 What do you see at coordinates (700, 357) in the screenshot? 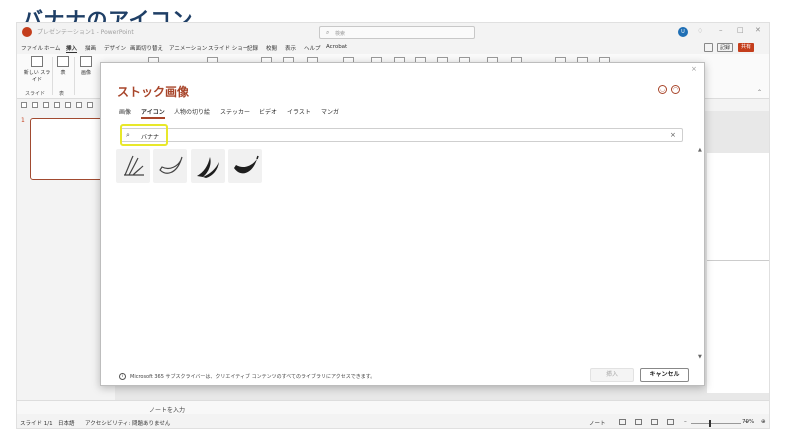
I see `scroll-down-arrow-icon: ▼` at bounding box center [700, 357].